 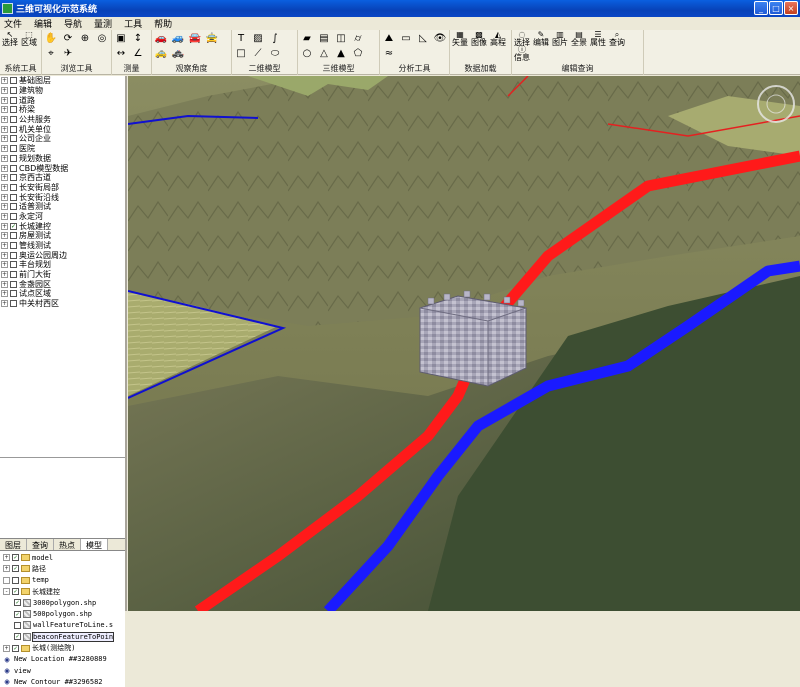 I want to click on select-arrow-button: ↖ 选择, so click(x=10, y=38).